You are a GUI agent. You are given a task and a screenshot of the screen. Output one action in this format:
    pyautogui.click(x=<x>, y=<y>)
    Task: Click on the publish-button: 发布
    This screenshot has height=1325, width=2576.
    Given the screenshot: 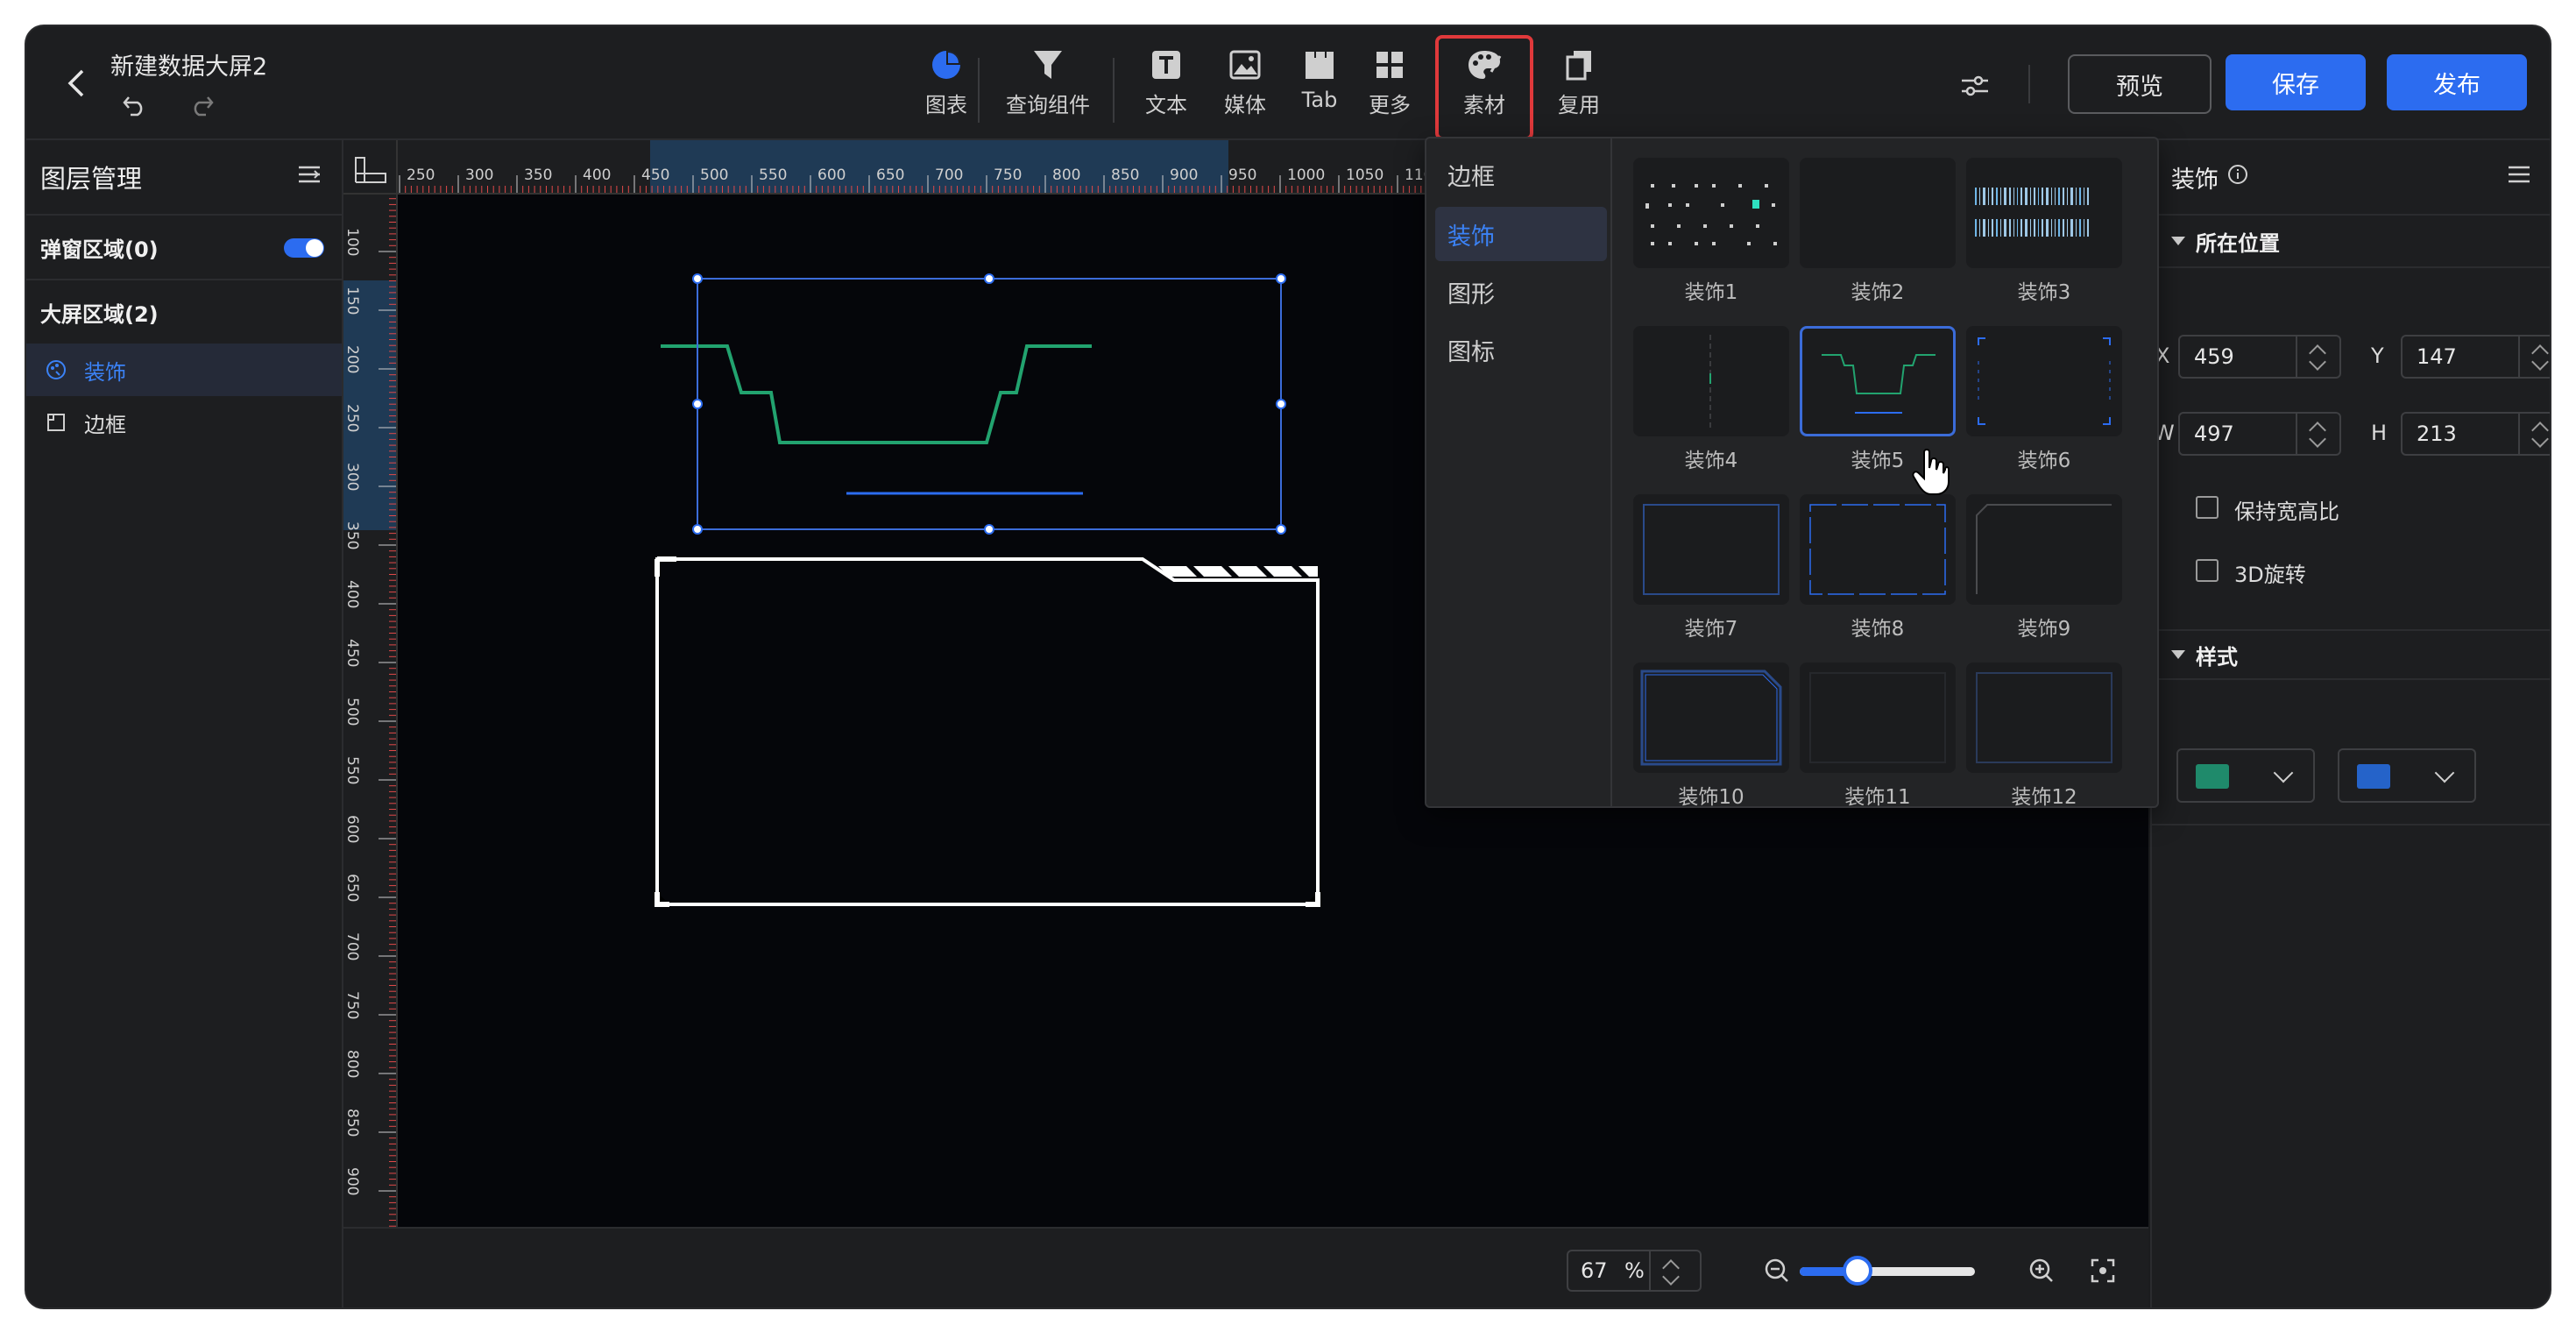 What is the action you would take?
    pyautogui.click(x=2457, y=82)
    